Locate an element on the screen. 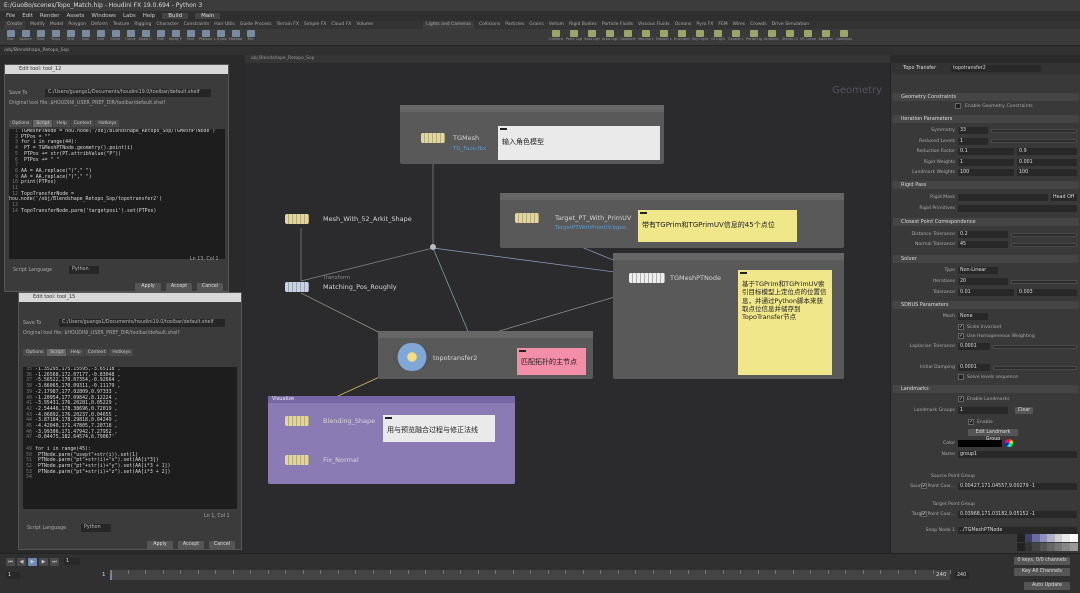  group-enable-checkbox: ✓ is located at coordinates (971, 422).